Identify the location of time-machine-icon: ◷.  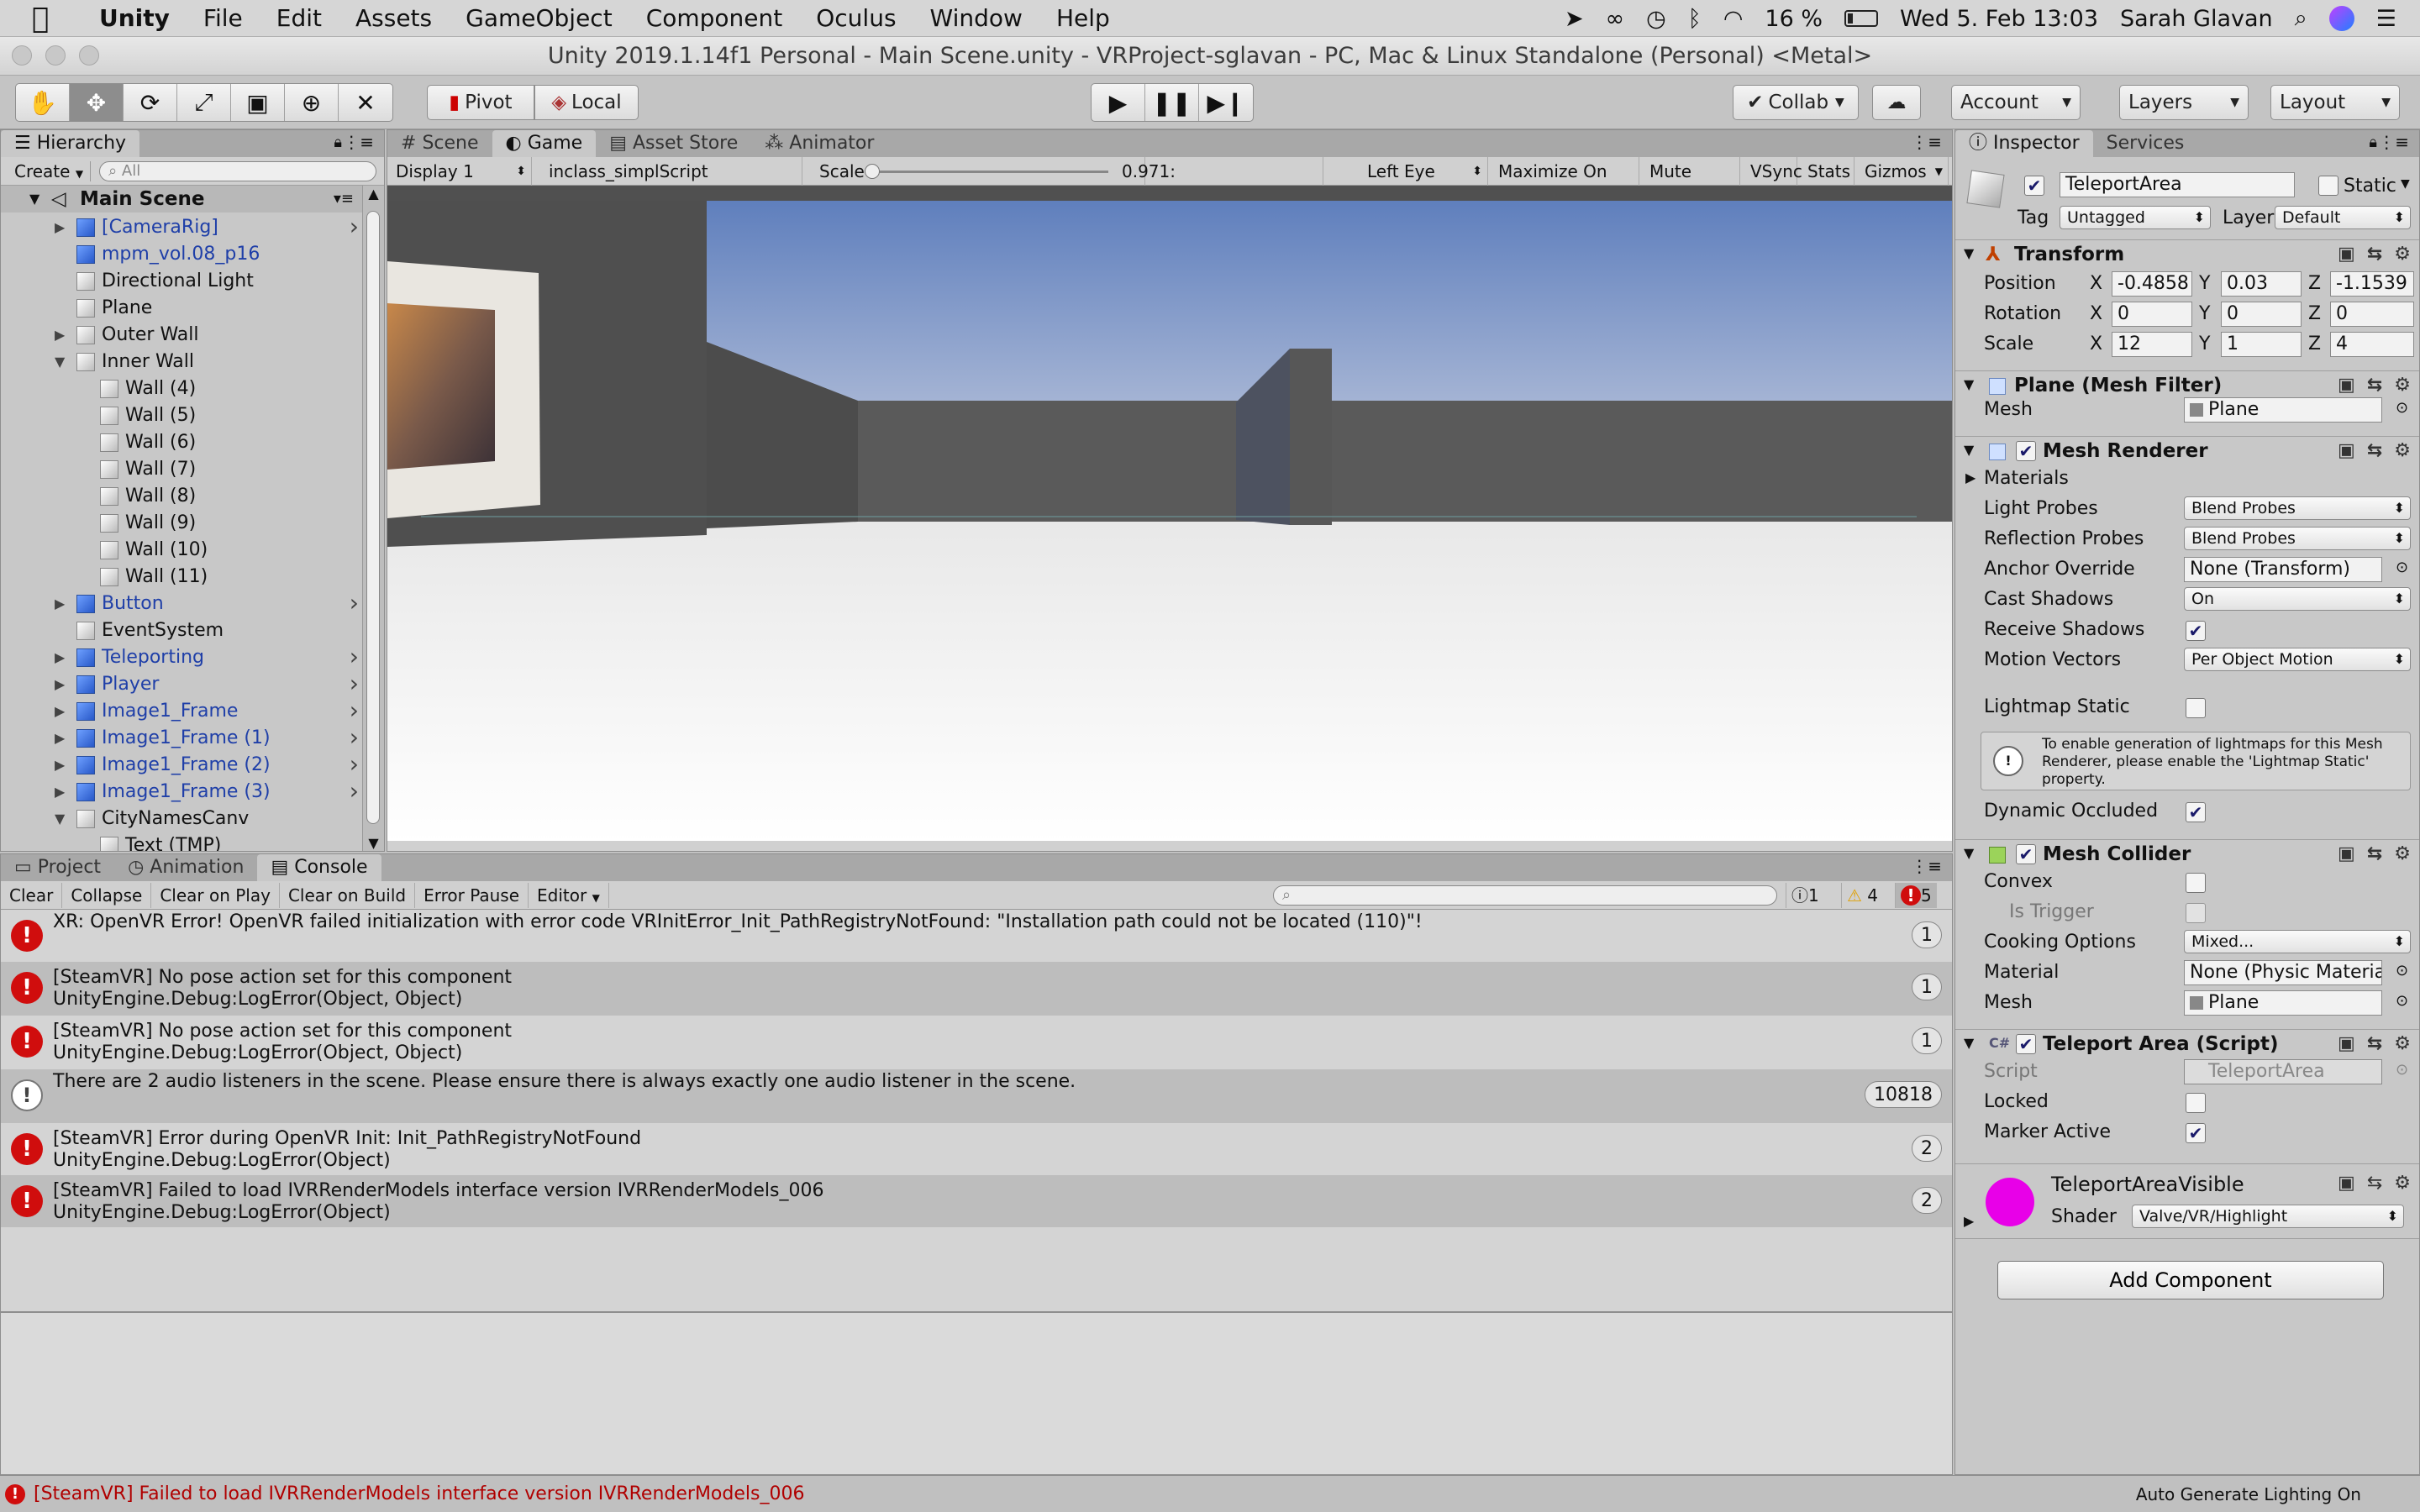
(1656, 19).